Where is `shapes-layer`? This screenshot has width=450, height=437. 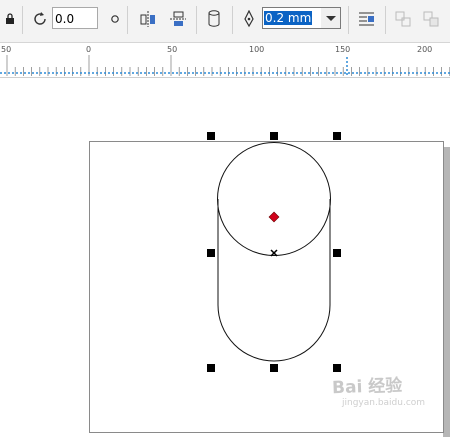 shapes-layer is located at coordinates (274, 252).